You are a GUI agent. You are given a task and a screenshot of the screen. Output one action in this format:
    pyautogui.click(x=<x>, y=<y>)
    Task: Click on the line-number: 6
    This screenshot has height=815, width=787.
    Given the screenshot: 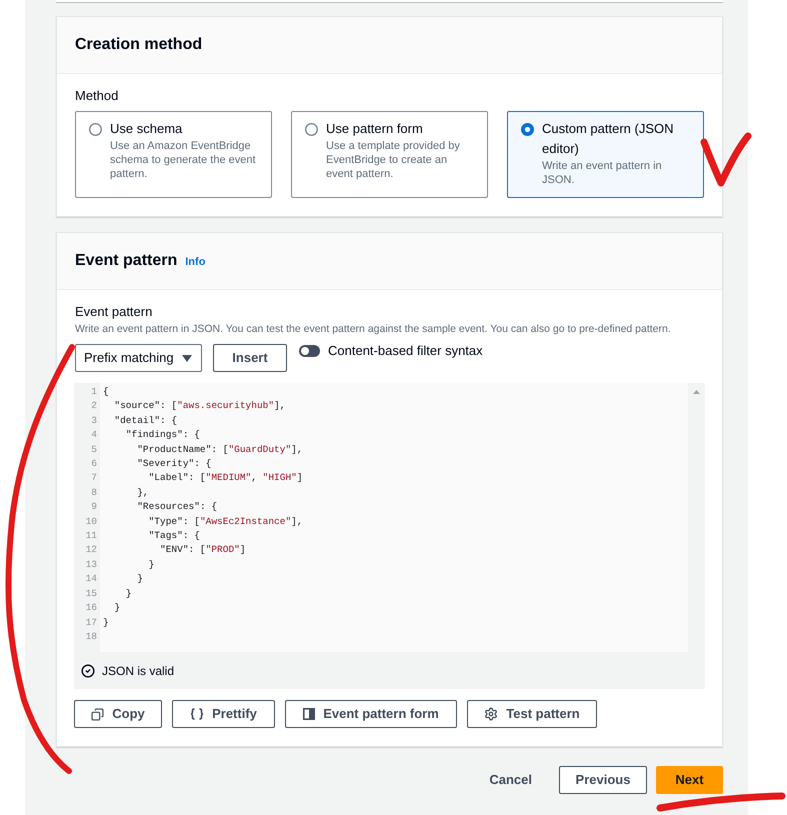 What is the action you would take?
    pyautogui.click(x=94, y=464)
    